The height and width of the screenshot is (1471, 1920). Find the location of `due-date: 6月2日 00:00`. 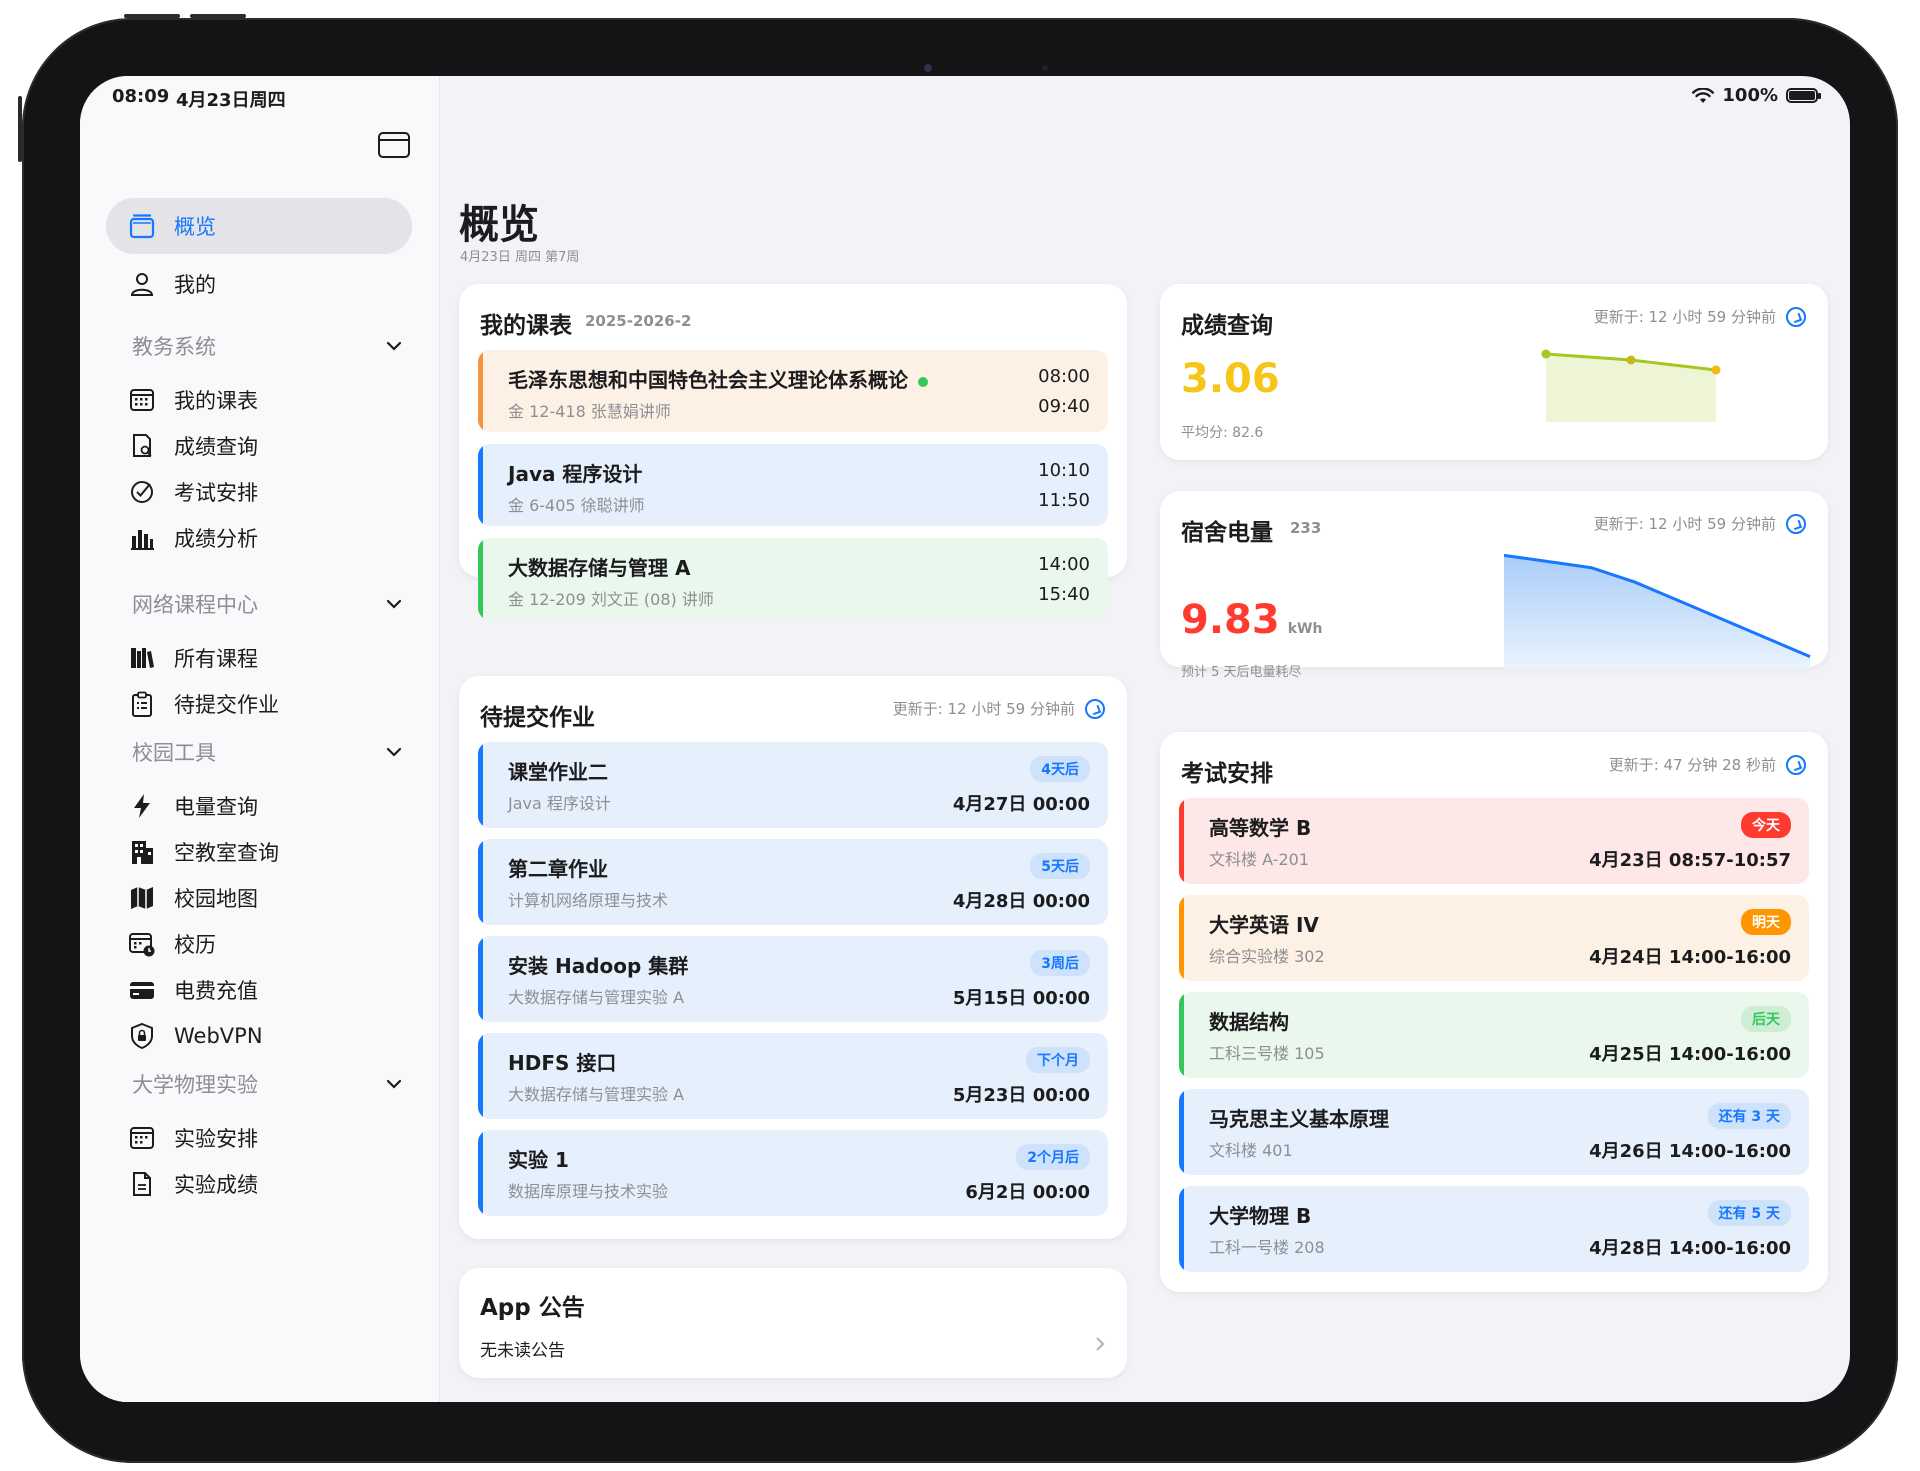

due-date: 6月2日 00:00 is located at coordinates (1027, 1192).